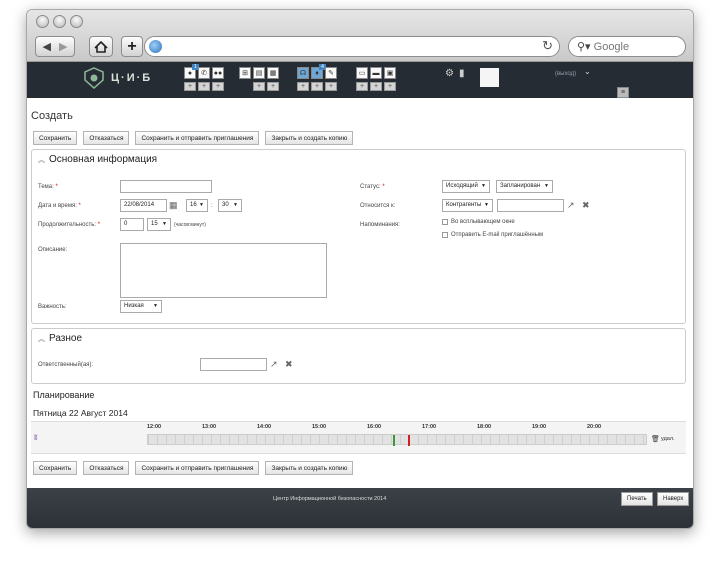 The width and height of the screenshot is (720, 566). What do you see at coordinates (331, 86) in the screenshot?
I see `add-edit-button: +` at bounding box center [331, 86].